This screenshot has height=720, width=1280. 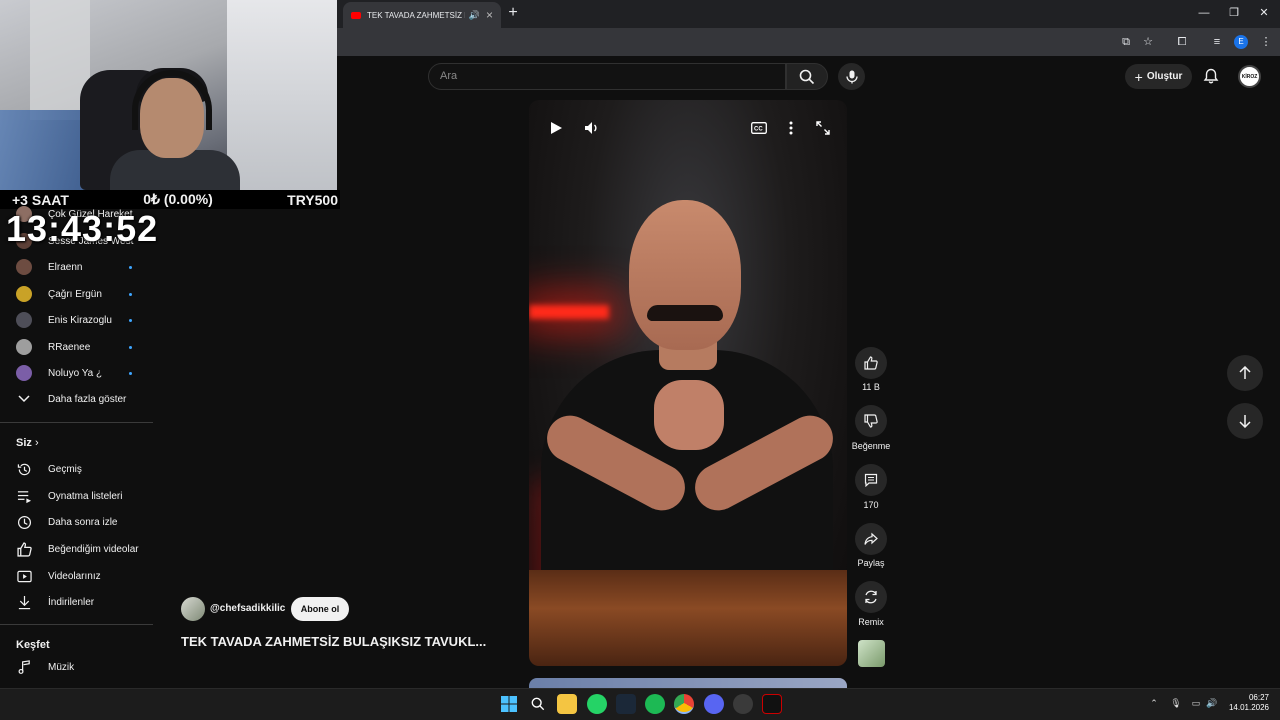 What do you see at coordinates (86, 294) in the screenshot?
I see `subscription-item: Çağrı Ergün` at bounding box center [86, 294].